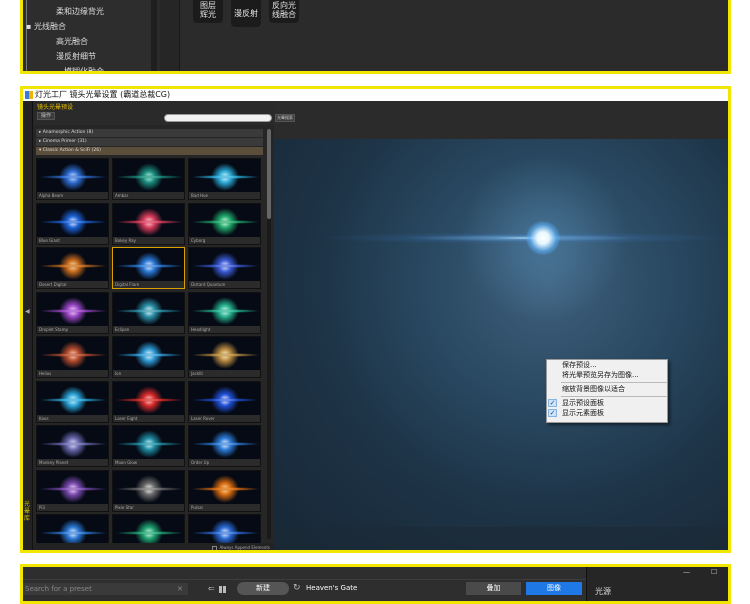 The width and height of the screenshot is (750, 604). I want to click on library-footer: Always Append Elements, so click(154, 546).